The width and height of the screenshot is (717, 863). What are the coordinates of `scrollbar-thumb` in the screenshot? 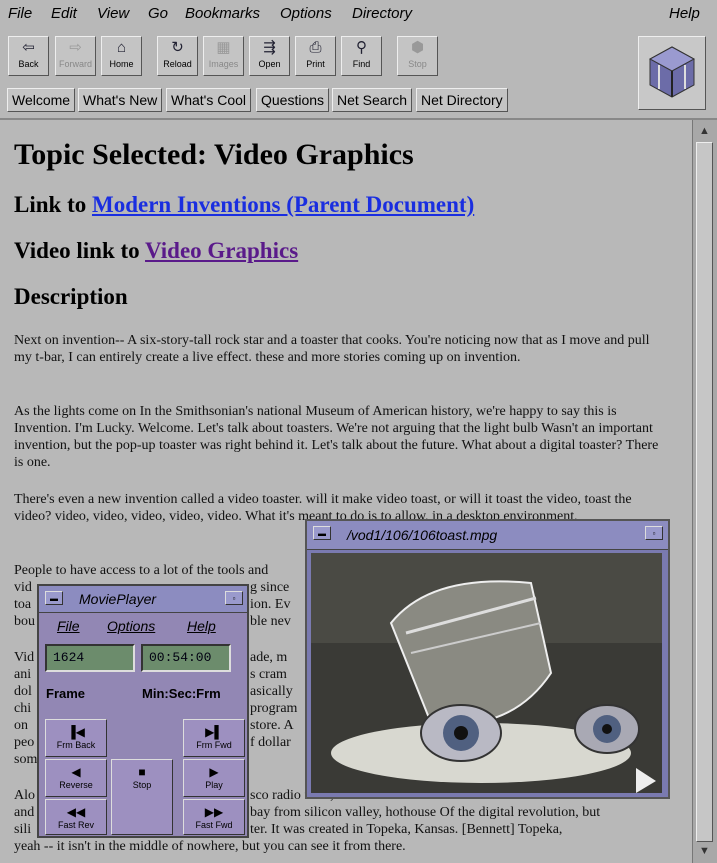 It's located at (704, 492).